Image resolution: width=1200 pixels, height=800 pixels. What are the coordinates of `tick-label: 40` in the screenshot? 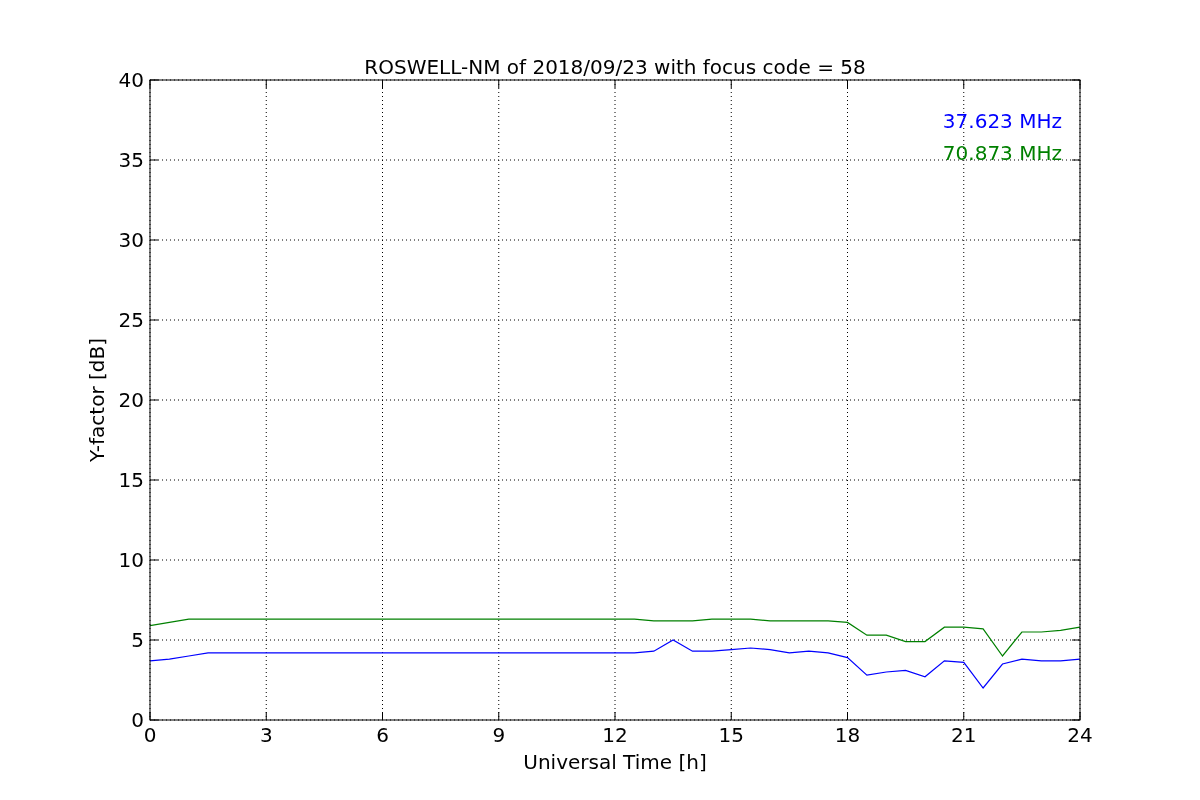 It's located at (131, 80).